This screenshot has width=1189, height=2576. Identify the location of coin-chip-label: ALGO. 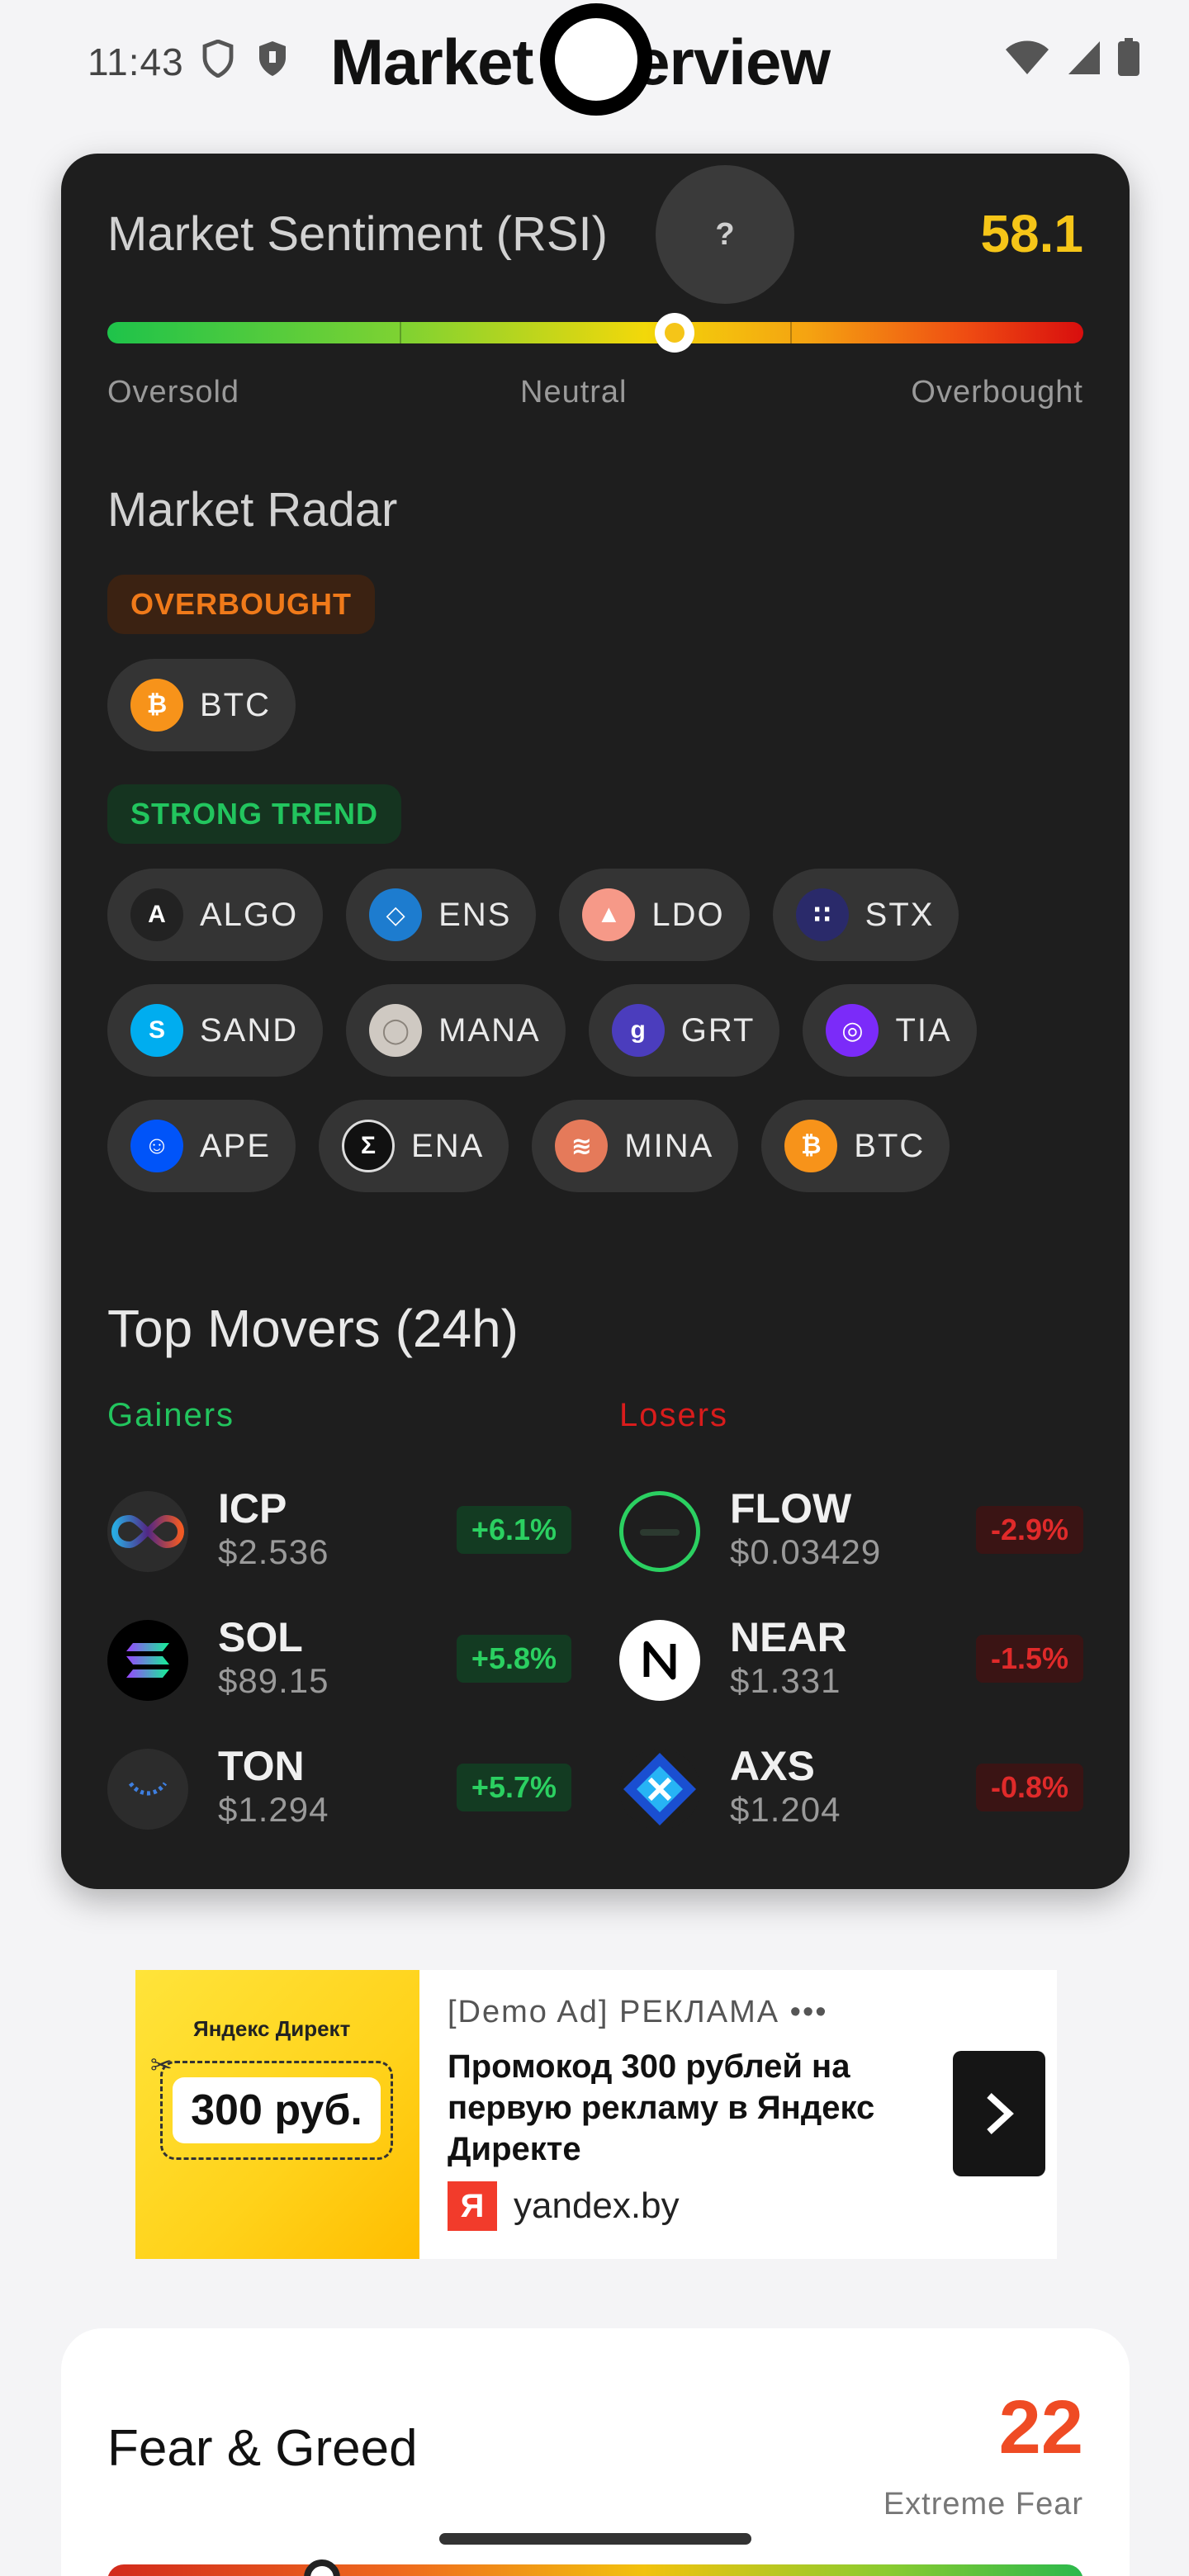
(249, 914).